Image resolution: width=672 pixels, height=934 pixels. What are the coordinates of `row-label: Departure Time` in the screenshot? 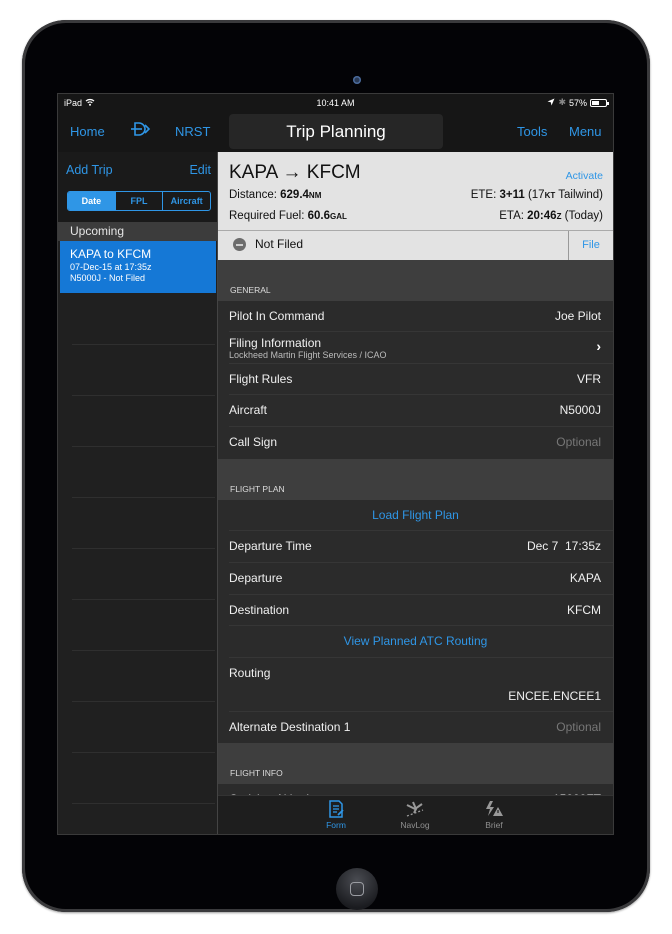 It's located at (270, 546).